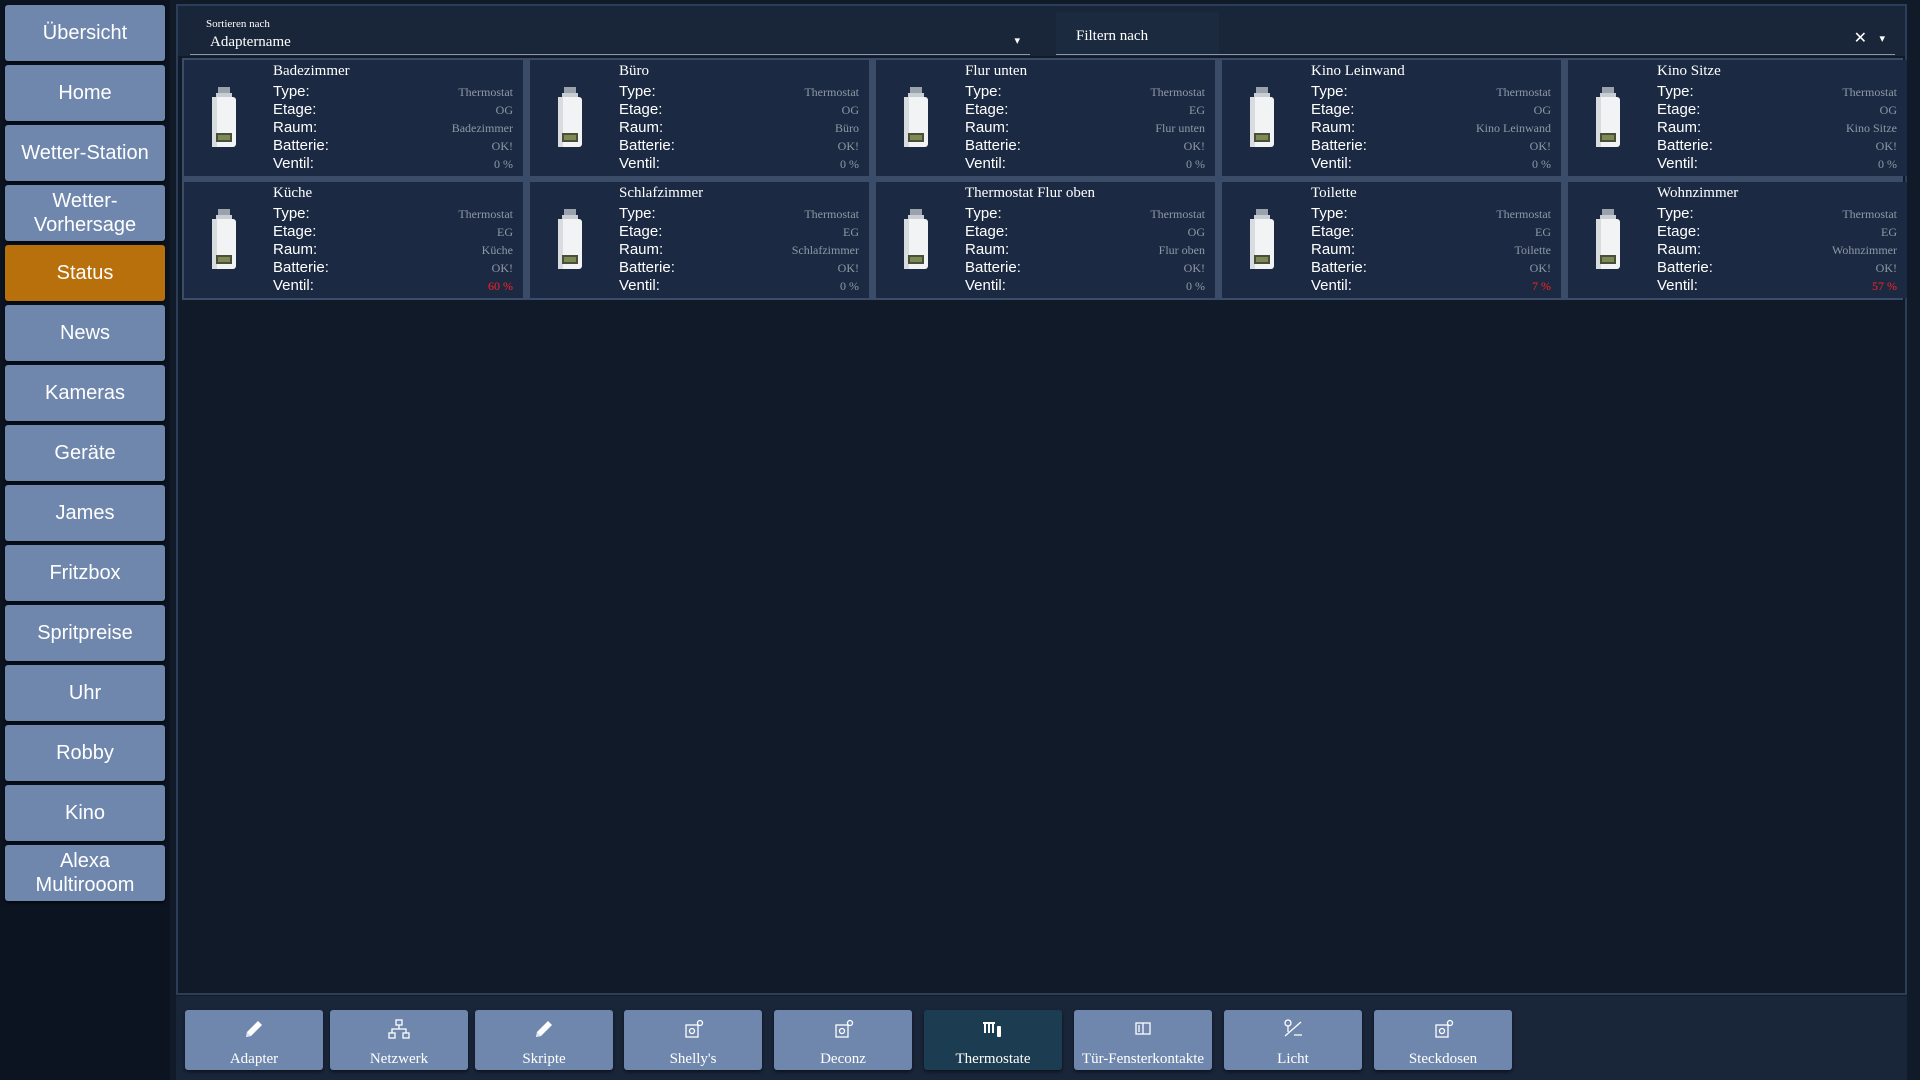 This screenshot has width=1920, height=1080. Describe the element at coordinates (1143, 1029) in the screenshot. I see `window-icon` at that location.